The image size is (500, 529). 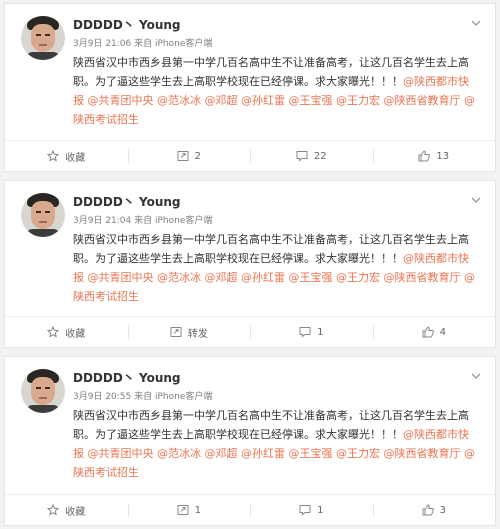 I want to click on action-bar: 收藏 2 22 13, so click(x=250, y=155).